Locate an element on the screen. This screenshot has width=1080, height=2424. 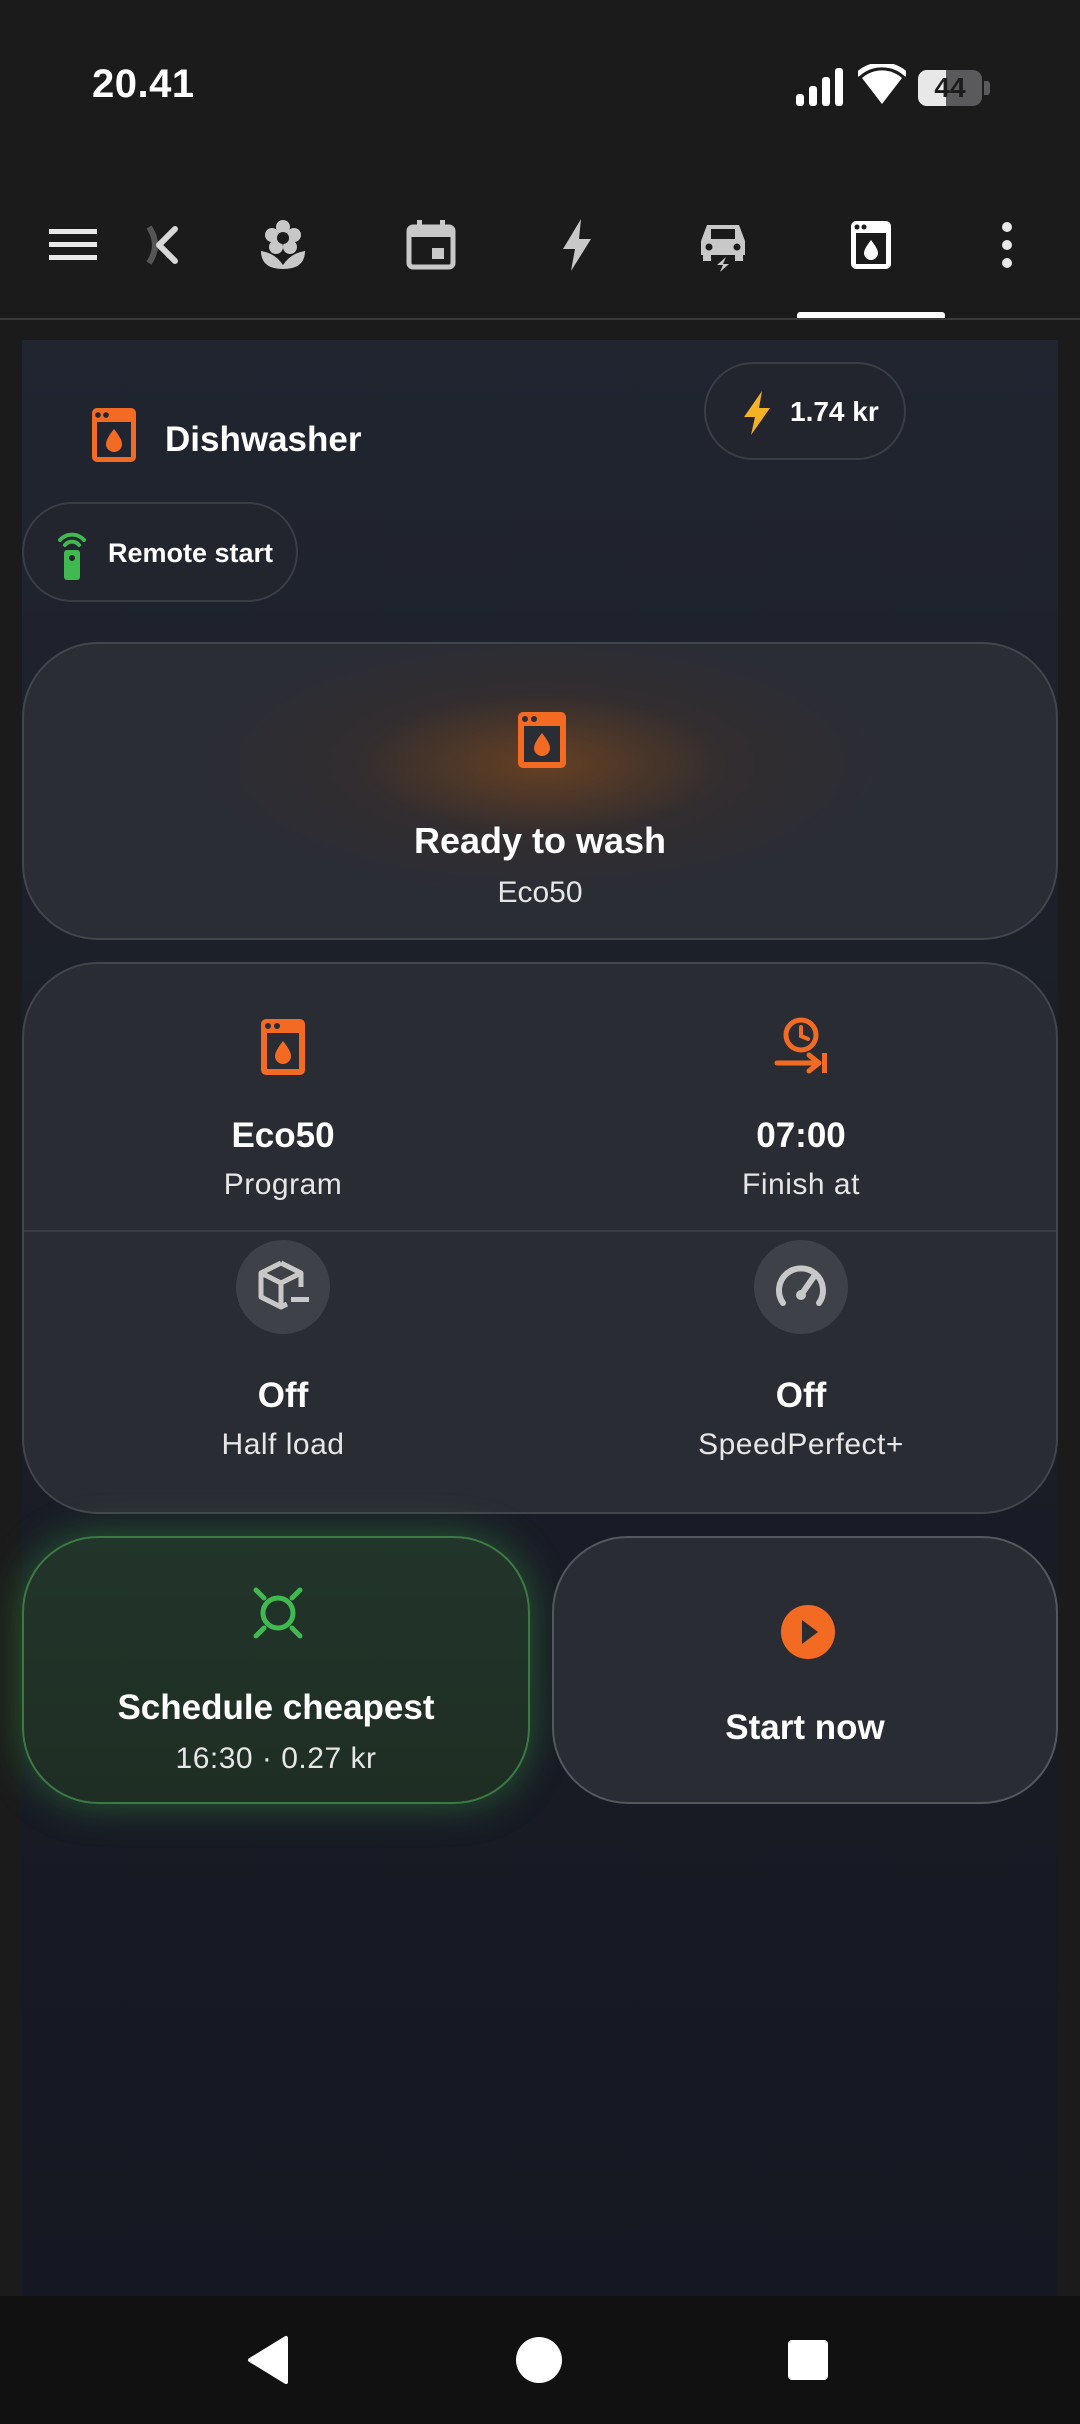
finish-icon-wrap is located at coordinates (801, 1047).